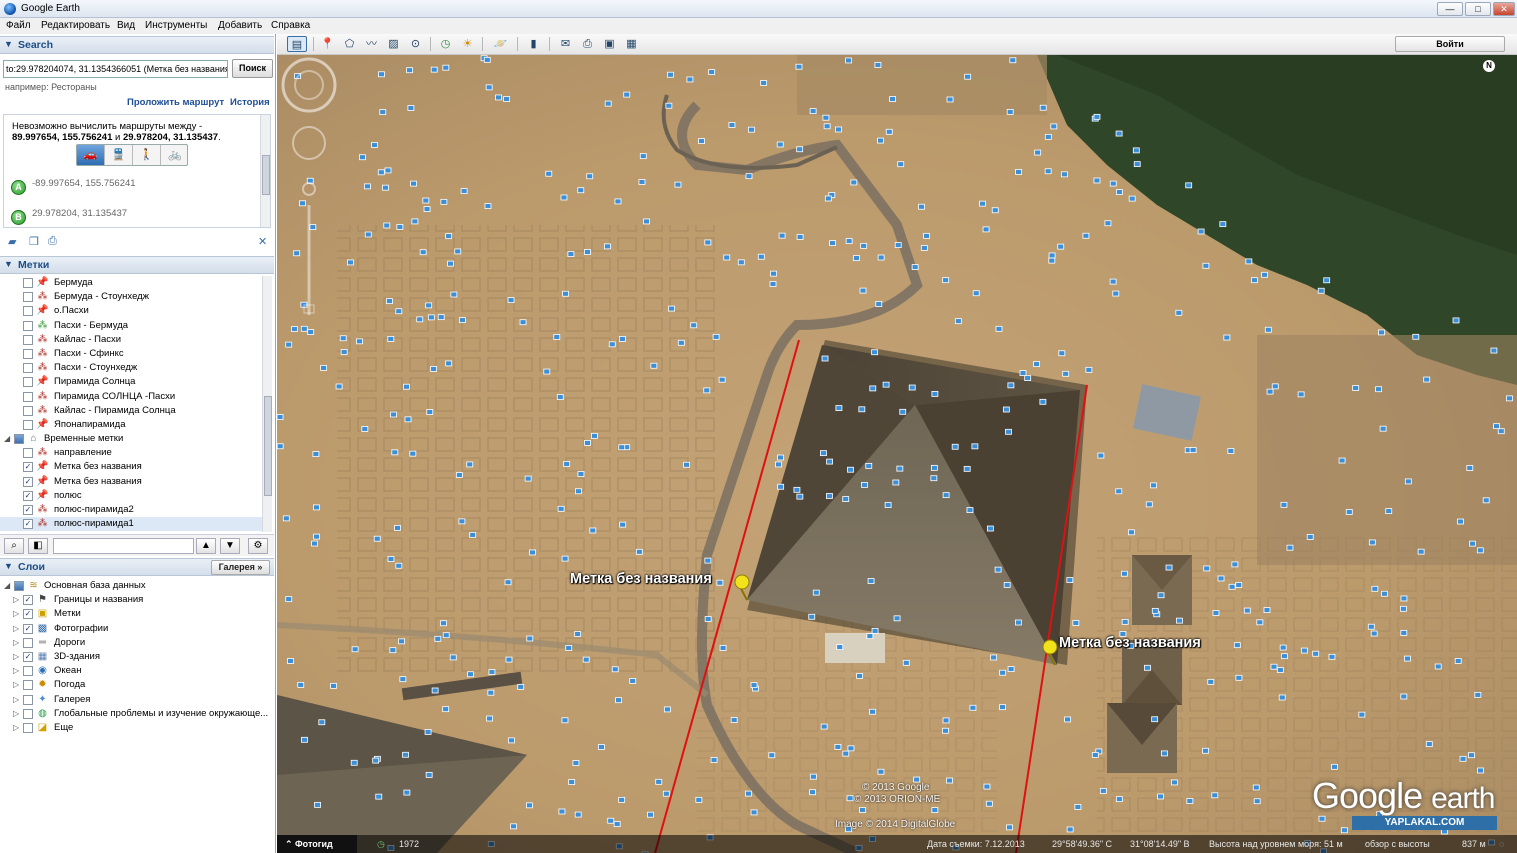 Image resolution: width=1517 pixels, height=853 pixels. I want to click on collapse-node-icon: ◢, so click(7, 586).